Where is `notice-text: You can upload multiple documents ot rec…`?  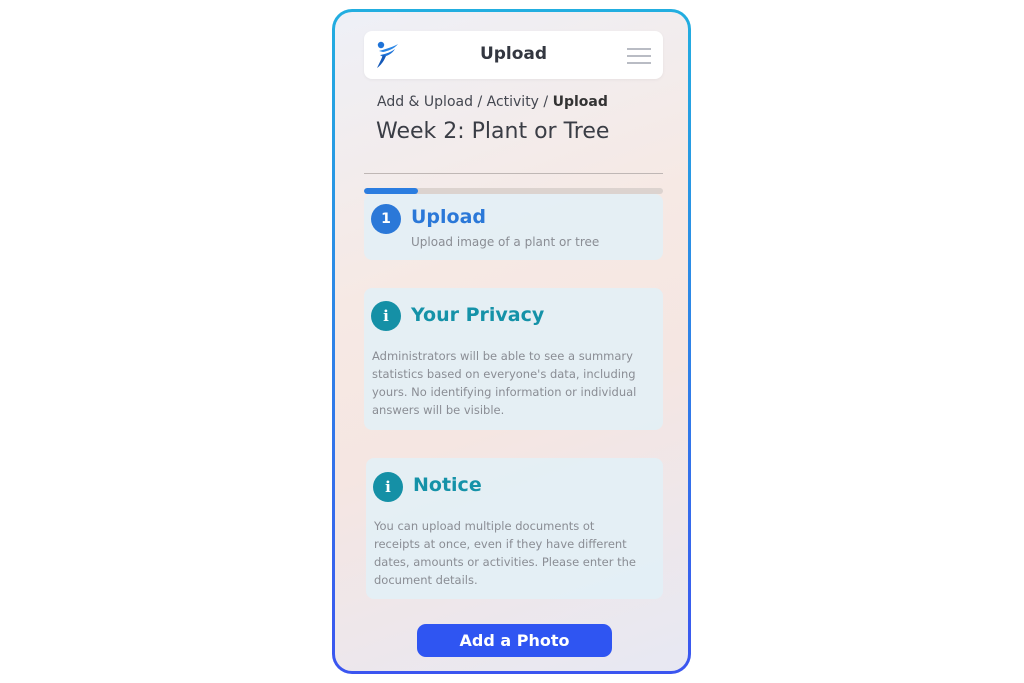
notice-text: You can upload multiple documents ot rec… is located at coordinates (515, 553).